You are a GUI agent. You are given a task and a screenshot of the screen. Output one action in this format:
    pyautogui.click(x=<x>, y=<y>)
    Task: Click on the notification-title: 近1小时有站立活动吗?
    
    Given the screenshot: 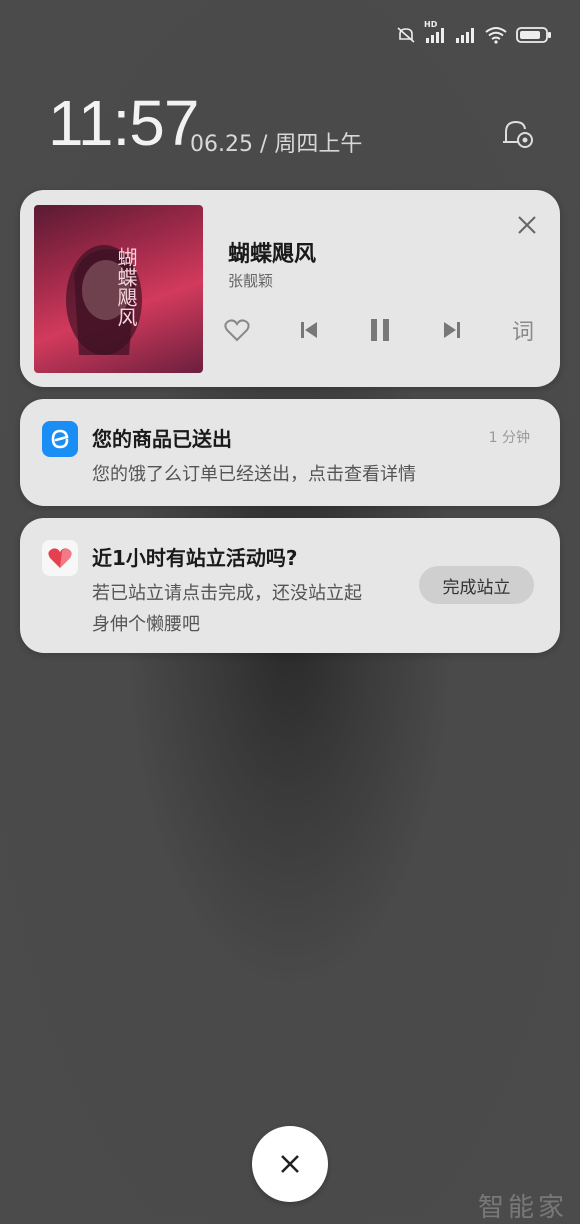 What is the action you would take?
    pyautogui.click(x=195, y=558)
    